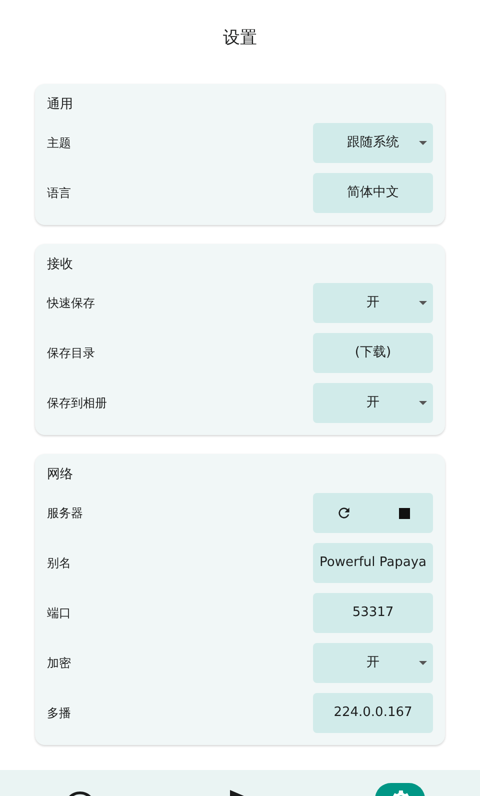  I want to click on setting-label: 端口, so click(59, 613).